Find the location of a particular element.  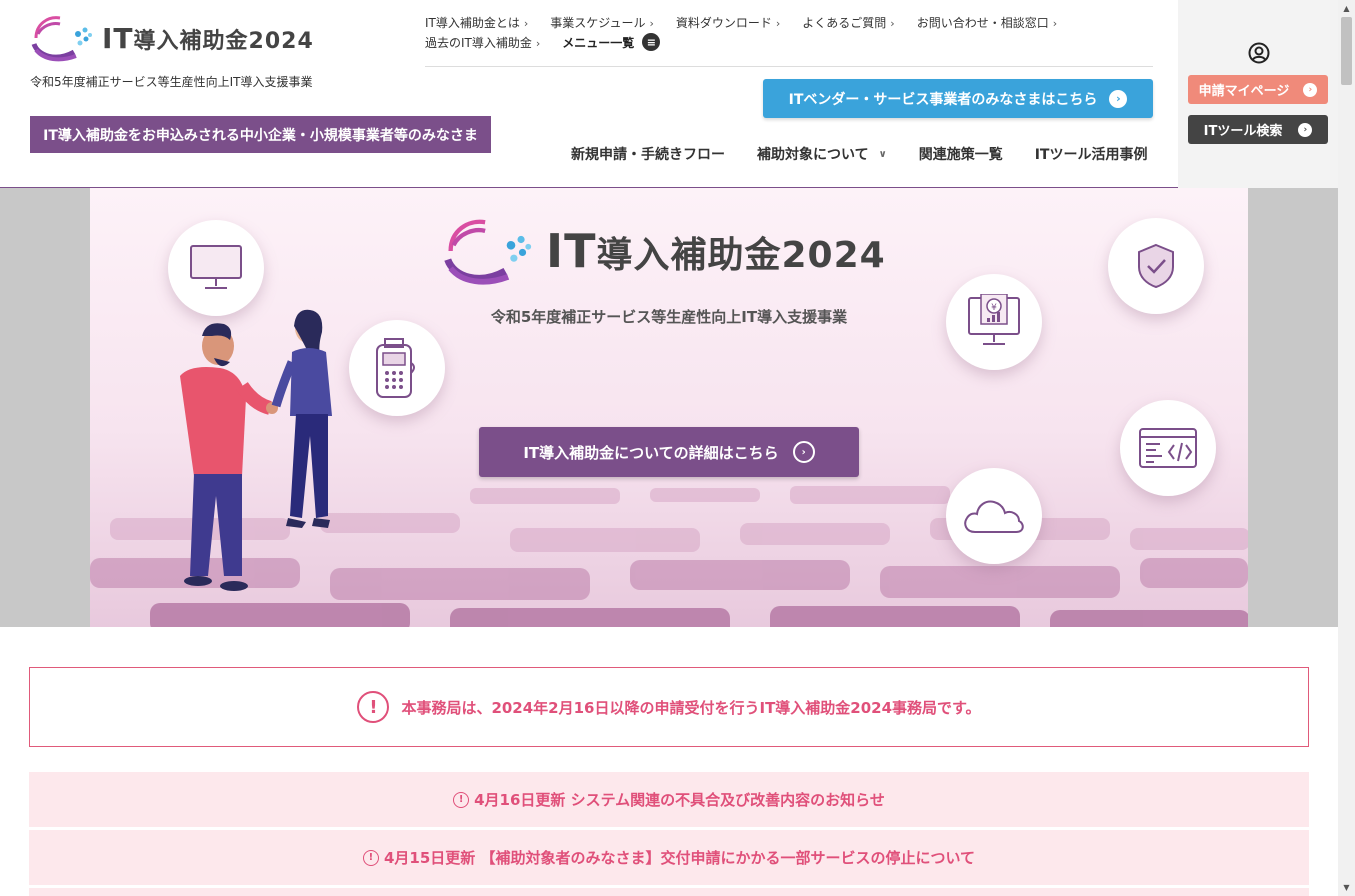

code-window-icon is located at coordinates (1168, 448).